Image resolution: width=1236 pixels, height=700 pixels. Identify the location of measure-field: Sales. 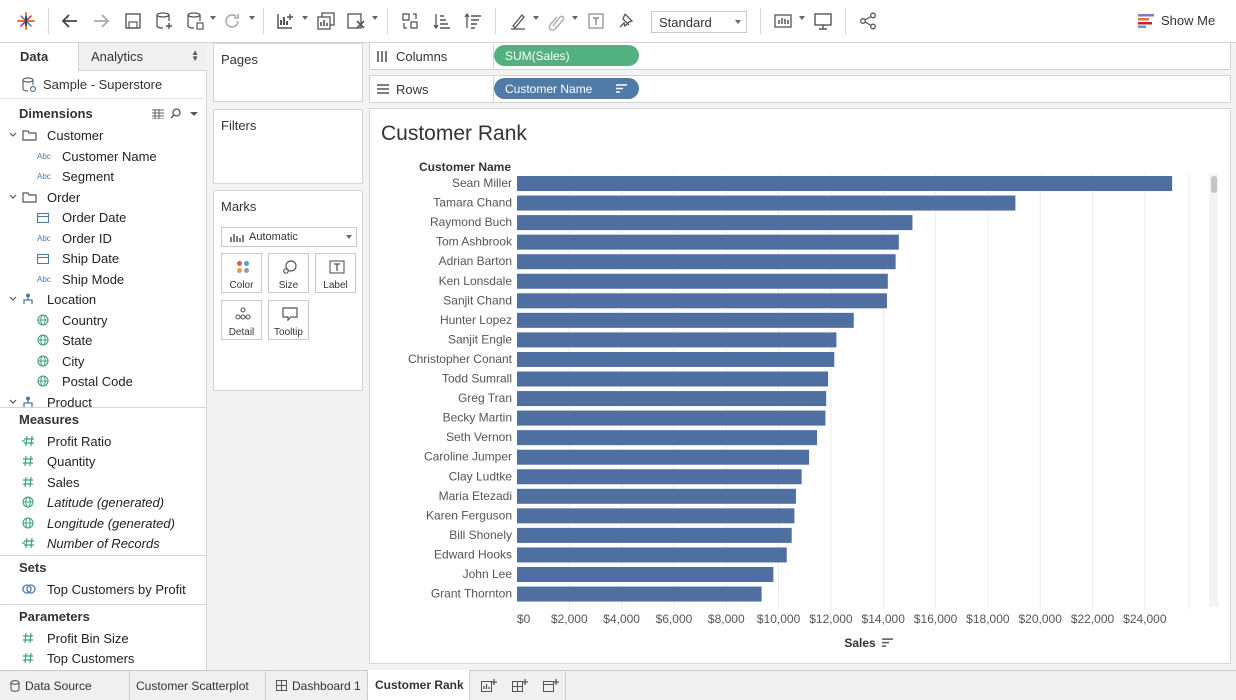
(51, 482).